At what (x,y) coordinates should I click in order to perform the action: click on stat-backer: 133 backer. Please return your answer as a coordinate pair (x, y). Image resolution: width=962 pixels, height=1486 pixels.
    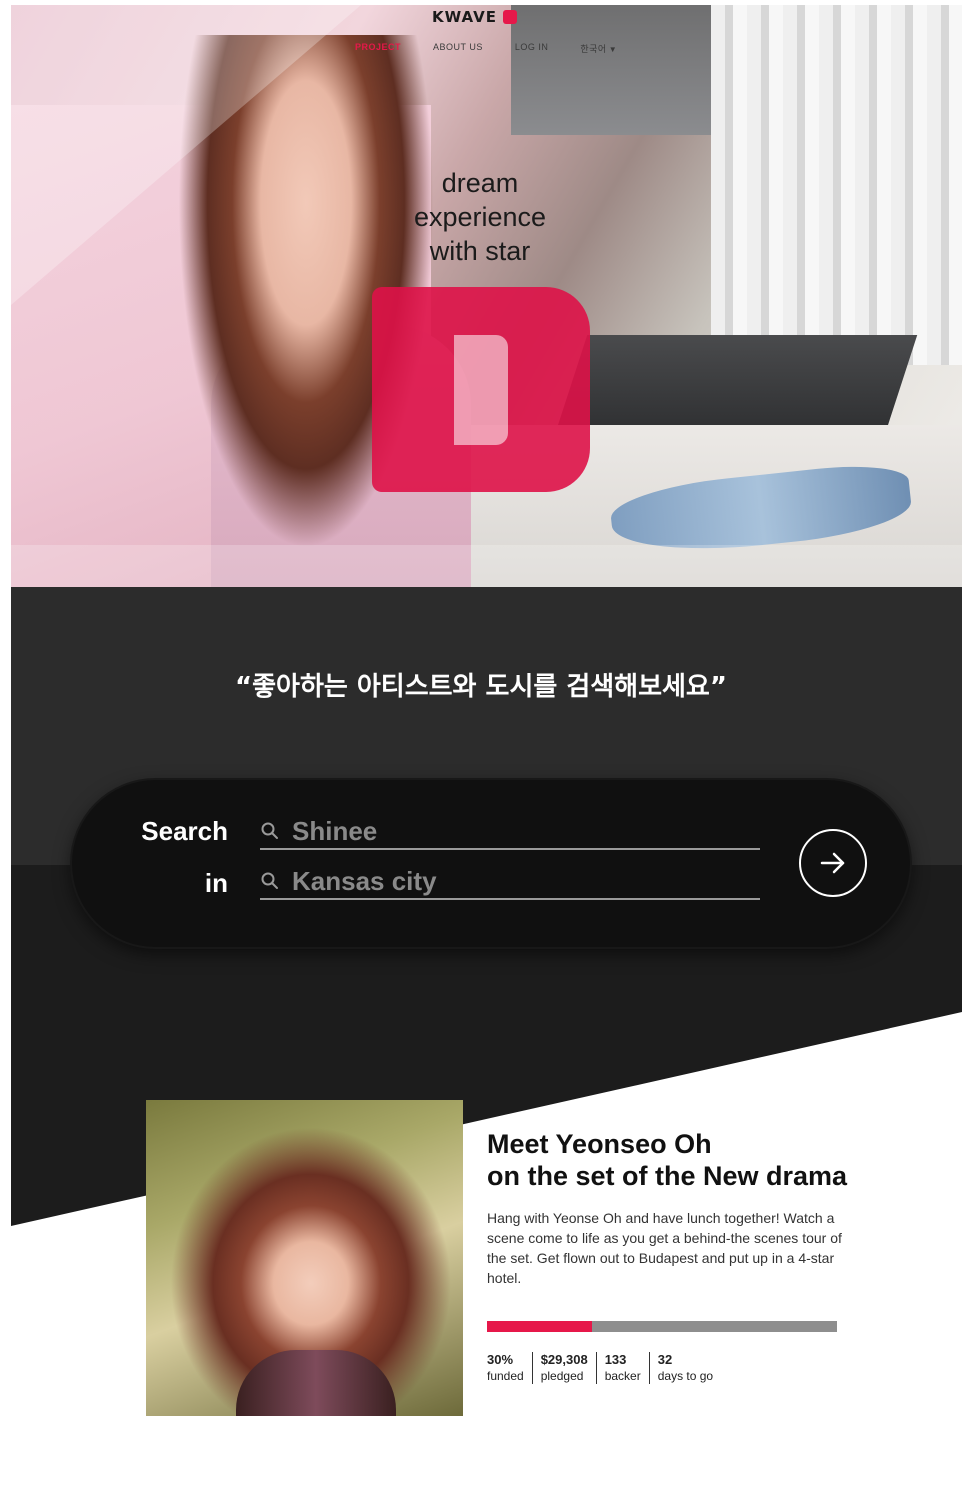
    Looking at the image, I should click on (622, 1368).